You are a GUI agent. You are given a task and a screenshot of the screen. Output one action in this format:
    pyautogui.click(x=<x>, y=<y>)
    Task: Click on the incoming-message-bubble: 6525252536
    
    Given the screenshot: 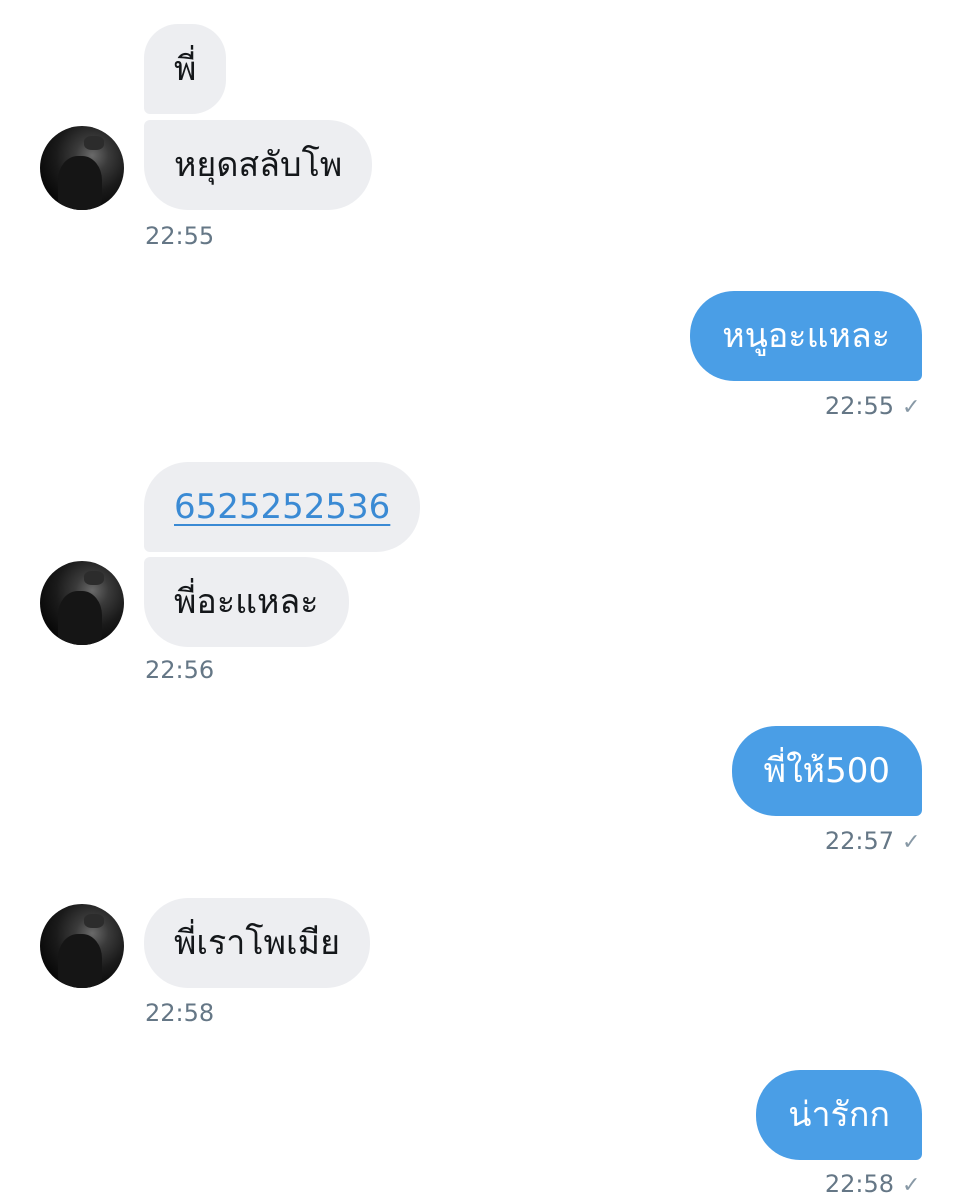 What is the action you would take?
    pyautogui.click(x=282, y=507)
    